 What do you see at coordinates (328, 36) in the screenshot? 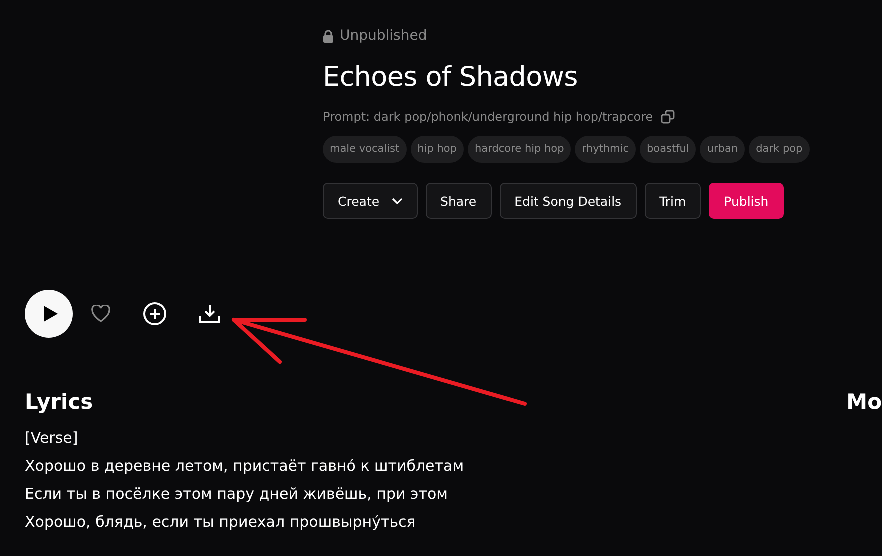
I see `lock-icon` at bounding box center [328, 36].